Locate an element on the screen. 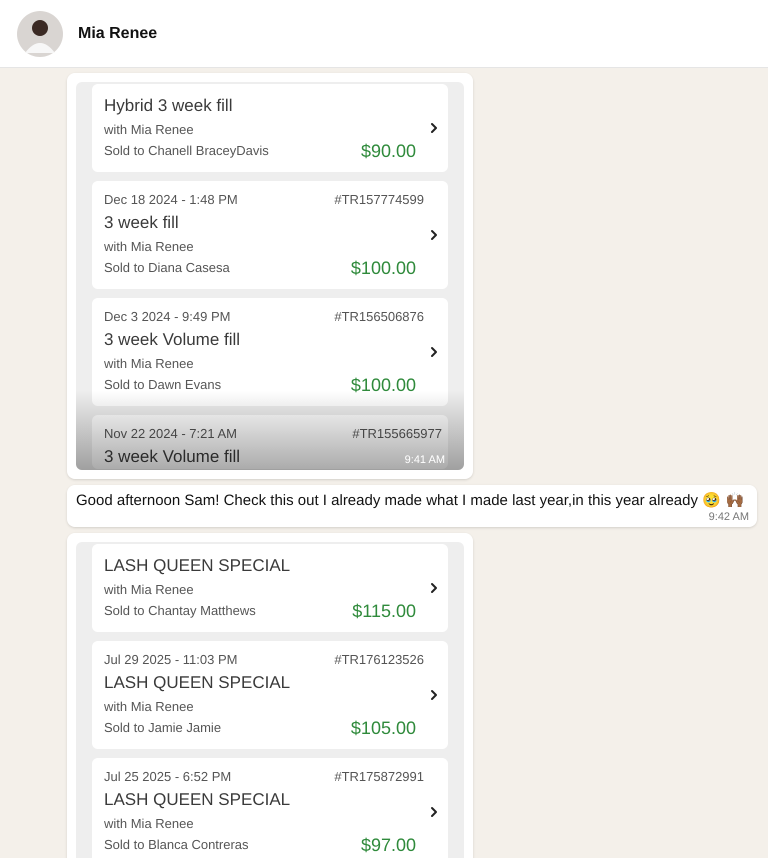 Image resolution: width=768 pixels, height=858 pixels. transaction-id: #TR175872991 is located at coordinates (379, 777).